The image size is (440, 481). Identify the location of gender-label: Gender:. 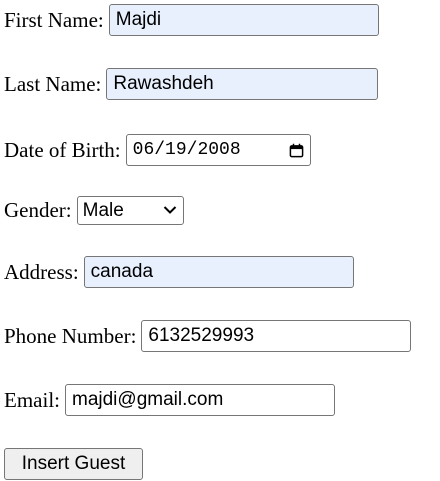
(38, 210).